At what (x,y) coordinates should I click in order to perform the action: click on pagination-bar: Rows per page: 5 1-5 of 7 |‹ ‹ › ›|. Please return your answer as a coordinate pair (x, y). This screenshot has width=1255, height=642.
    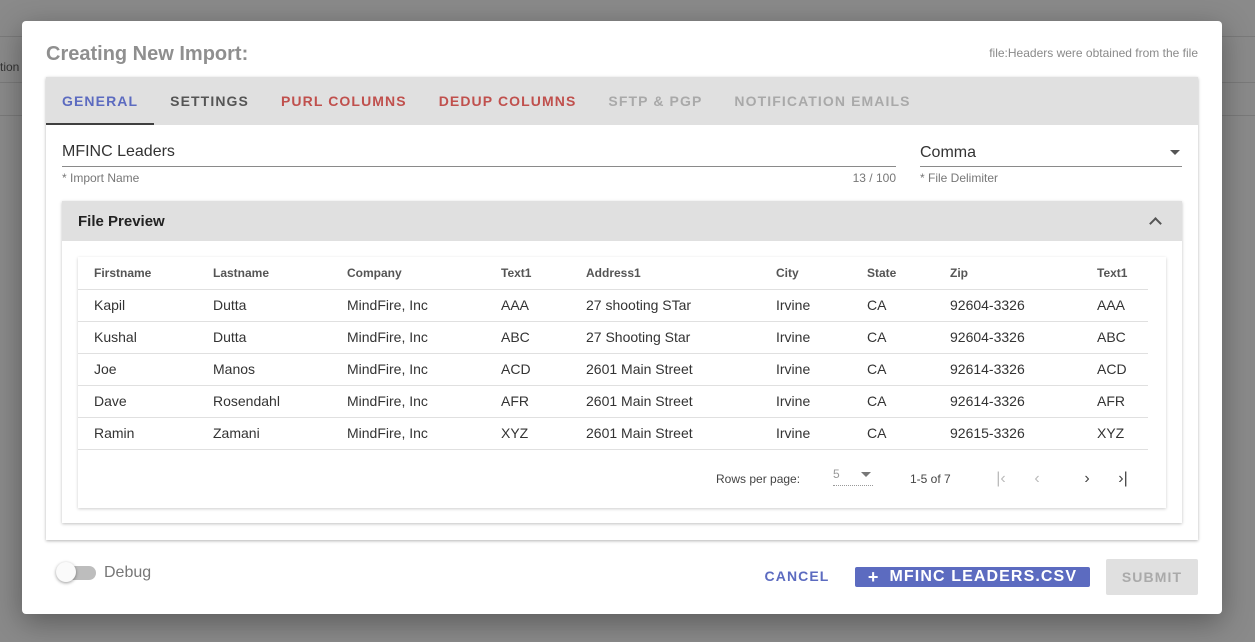
    Looking at the image, I should click on (622, 479).